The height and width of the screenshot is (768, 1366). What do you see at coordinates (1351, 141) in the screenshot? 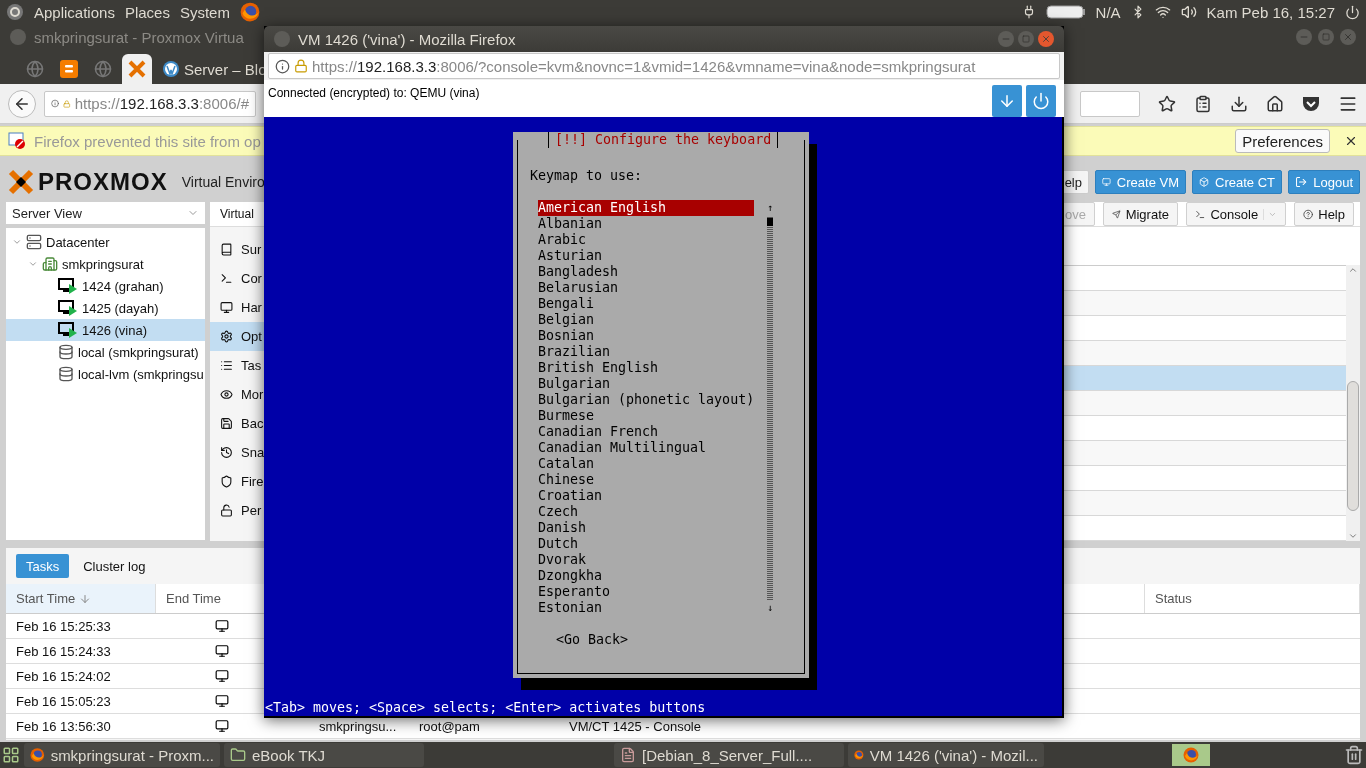
I see `close-icon` at bounding box center [1351, 141].